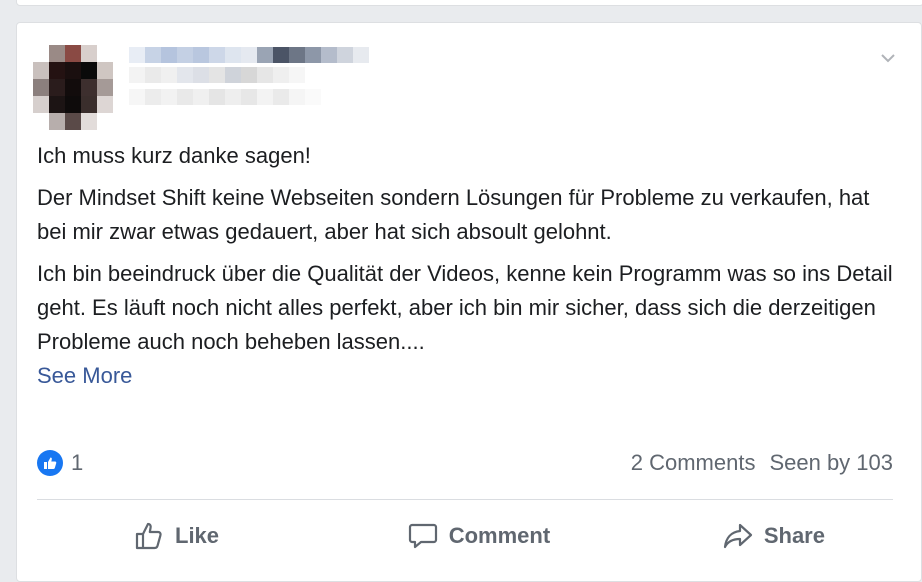 This screenshot has height=582, width=922. Describe the element at coordinates (249, 55) in the screenshot. I see `author-name-blurred` at that location.